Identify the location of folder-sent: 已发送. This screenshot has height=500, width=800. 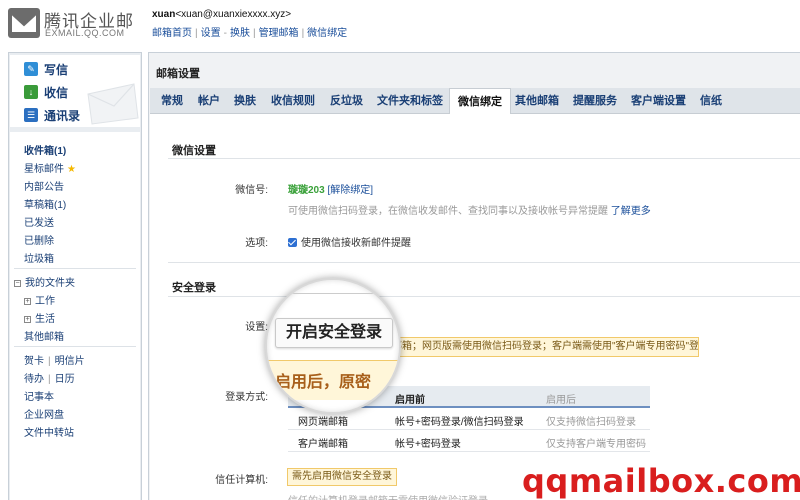
(39, 221).